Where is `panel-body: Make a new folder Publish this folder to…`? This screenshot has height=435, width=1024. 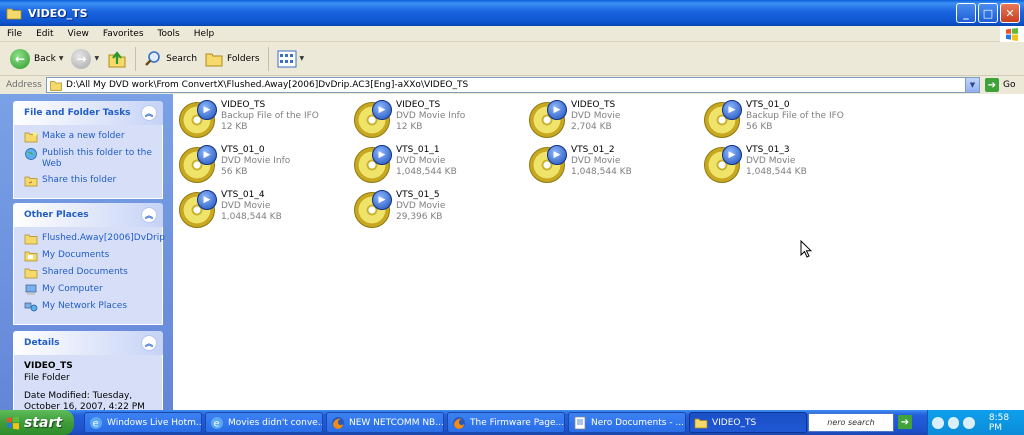
panel-body: Make a new folder Publish this folder to… is located at coordinates (88, 162).